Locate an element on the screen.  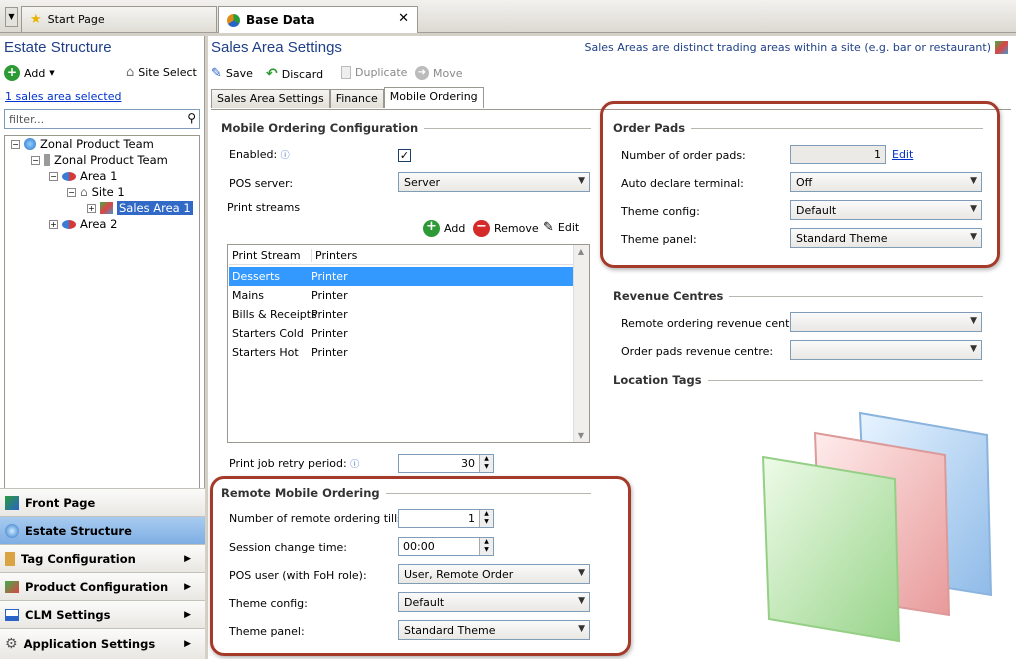
remote-theme-panel-select: Standard Theme ▼ is located at coordinates (494, 630).